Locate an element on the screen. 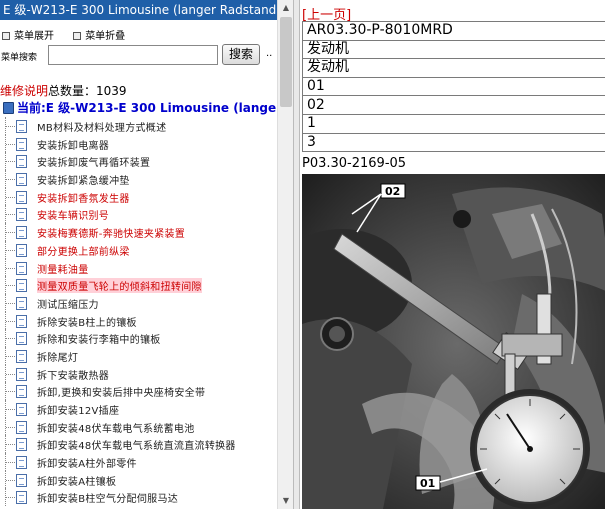  tree-item: 拆除和安装行李箱中的镶板 is located at coordinates (140, 338).